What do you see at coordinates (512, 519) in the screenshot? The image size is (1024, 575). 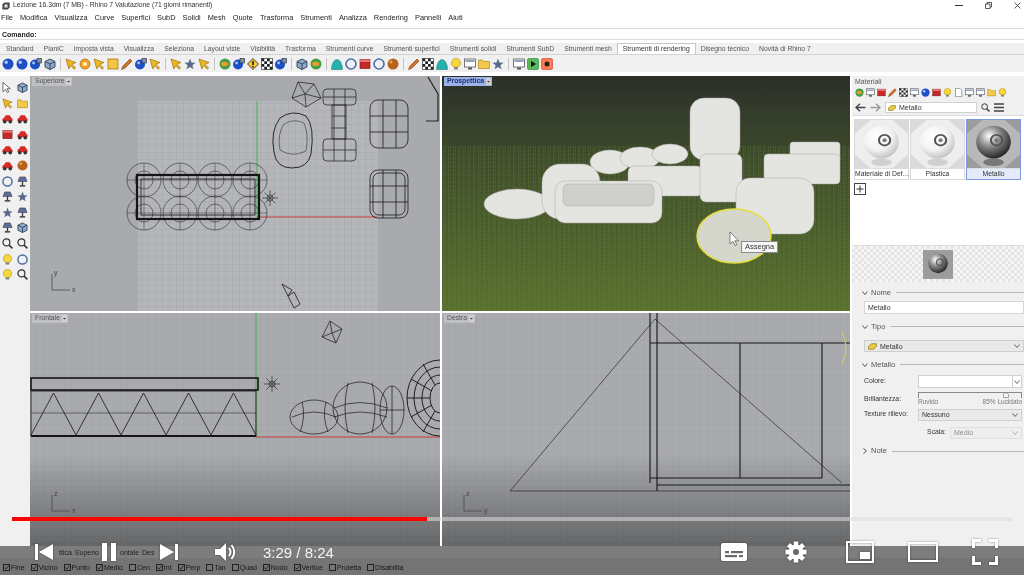 I see `progress-track` at bounding box center [512, 519].